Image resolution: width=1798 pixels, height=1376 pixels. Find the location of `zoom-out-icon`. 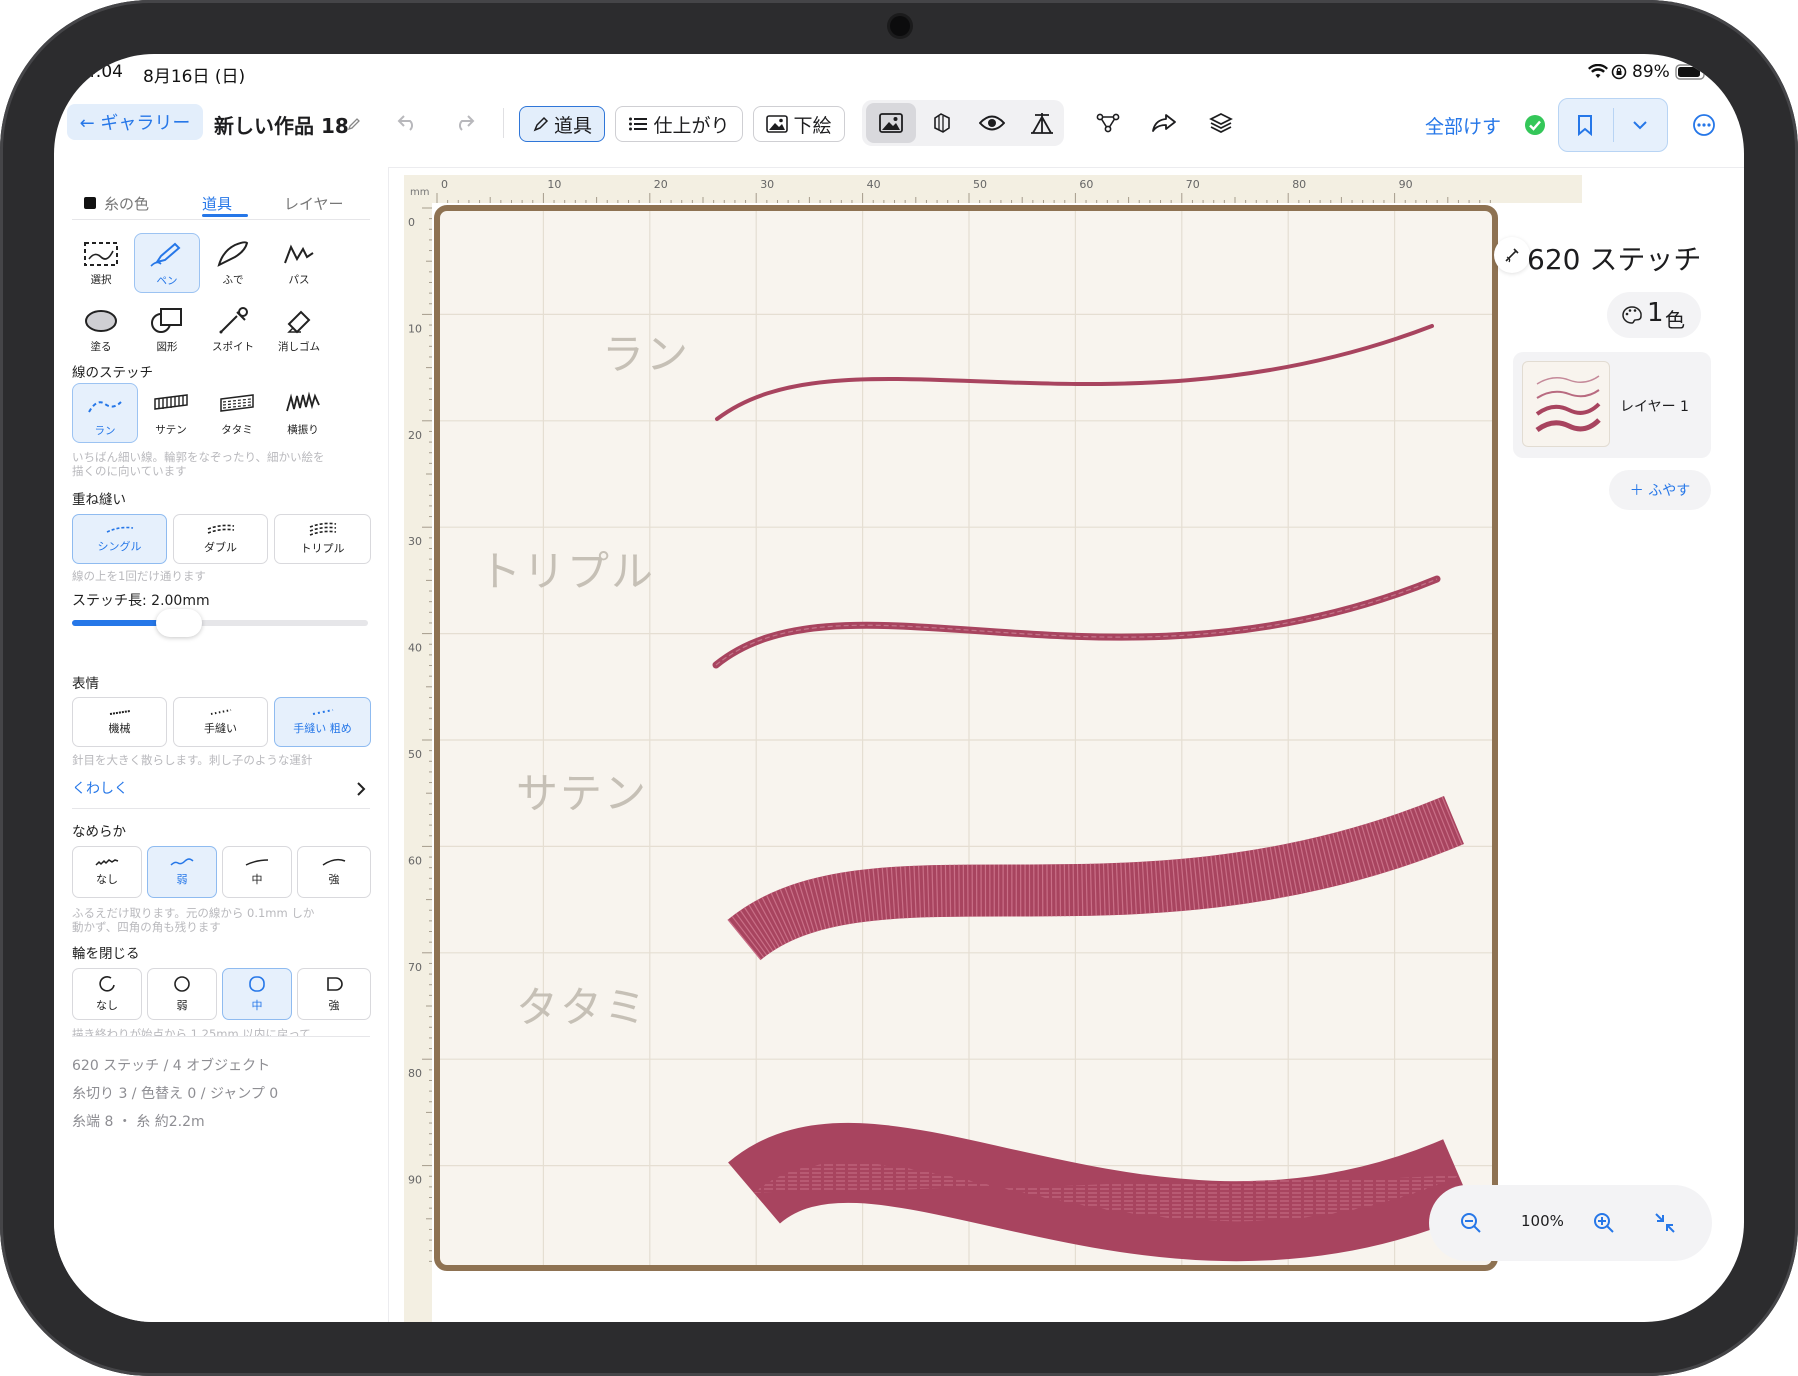

zoom-out-icon is located at coordinates (1471, 1223).